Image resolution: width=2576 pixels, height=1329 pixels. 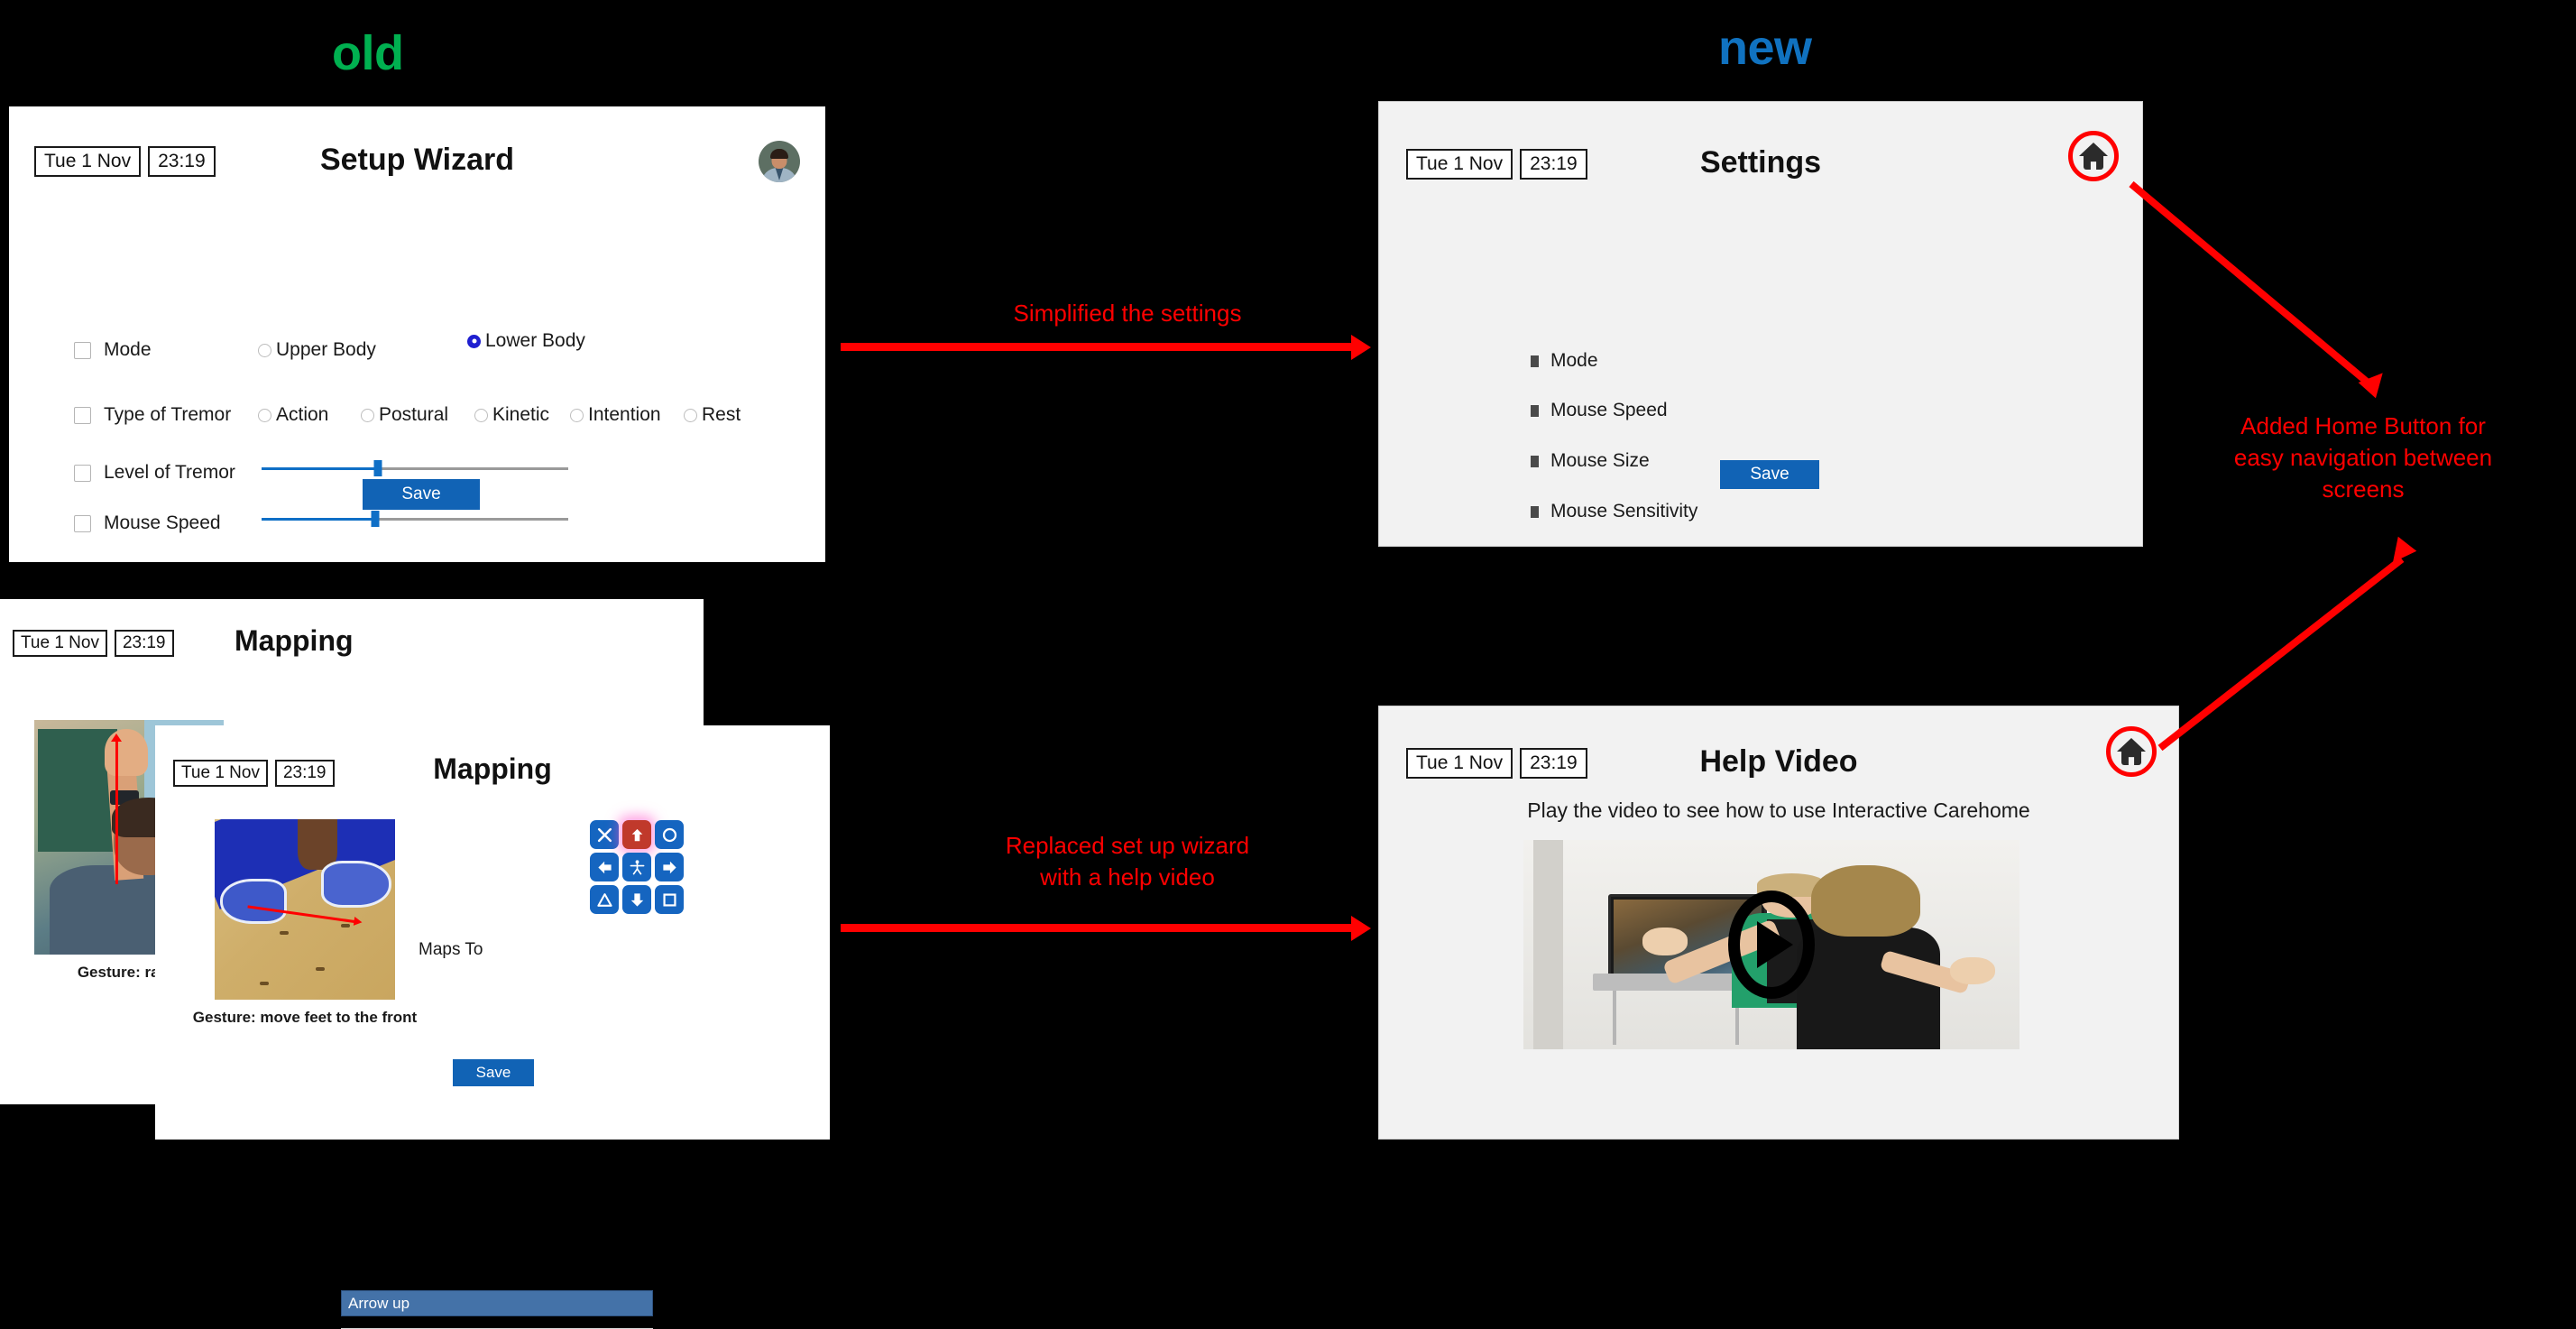 What do you see at coordinates (1600, 460) in the screenshot?
I see `settings-row-label: Mouse Size` at bounding box center [1600, 460].